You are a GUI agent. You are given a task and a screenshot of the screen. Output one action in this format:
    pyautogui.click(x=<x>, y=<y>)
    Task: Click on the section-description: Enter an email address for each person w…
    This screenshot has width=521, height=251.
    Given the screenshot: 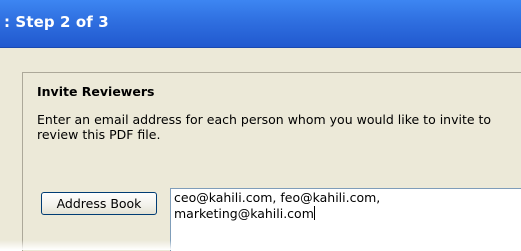 What is the action you would take?
    pyautogui.click(x=264, y=127)
    